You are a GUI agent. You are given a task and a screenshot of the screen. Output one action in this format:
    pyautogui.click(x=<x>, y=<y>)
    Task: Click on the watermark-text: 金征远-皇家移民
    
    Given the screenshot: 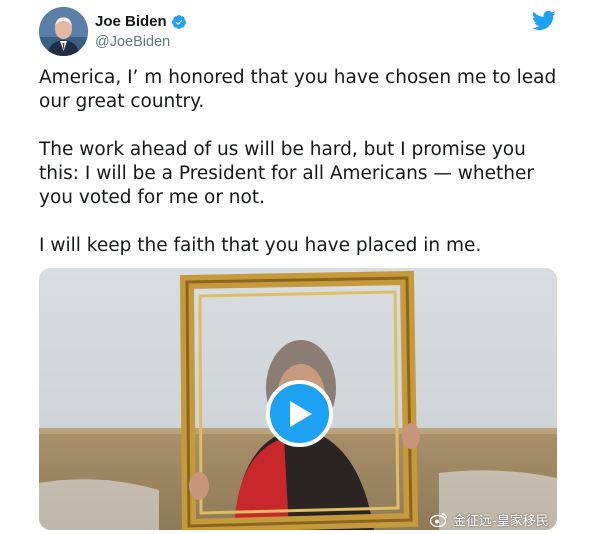 What is the action you would take?
    pyautogui.click(x=501, y=521)
    